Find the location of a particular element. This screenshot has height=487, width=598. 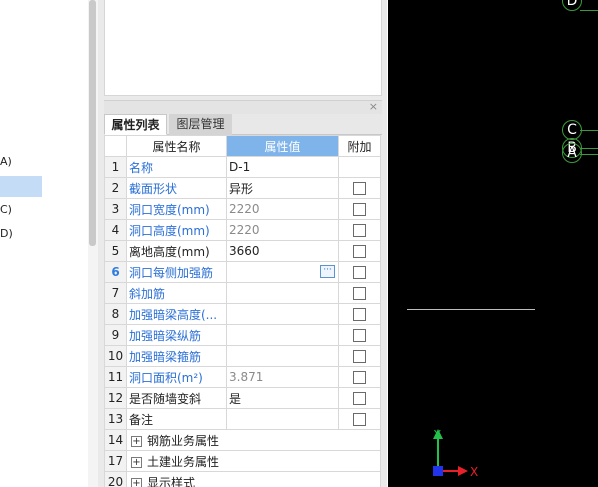

property-name: 加强暗梁纵筋 is located at coordinates (176, 335).